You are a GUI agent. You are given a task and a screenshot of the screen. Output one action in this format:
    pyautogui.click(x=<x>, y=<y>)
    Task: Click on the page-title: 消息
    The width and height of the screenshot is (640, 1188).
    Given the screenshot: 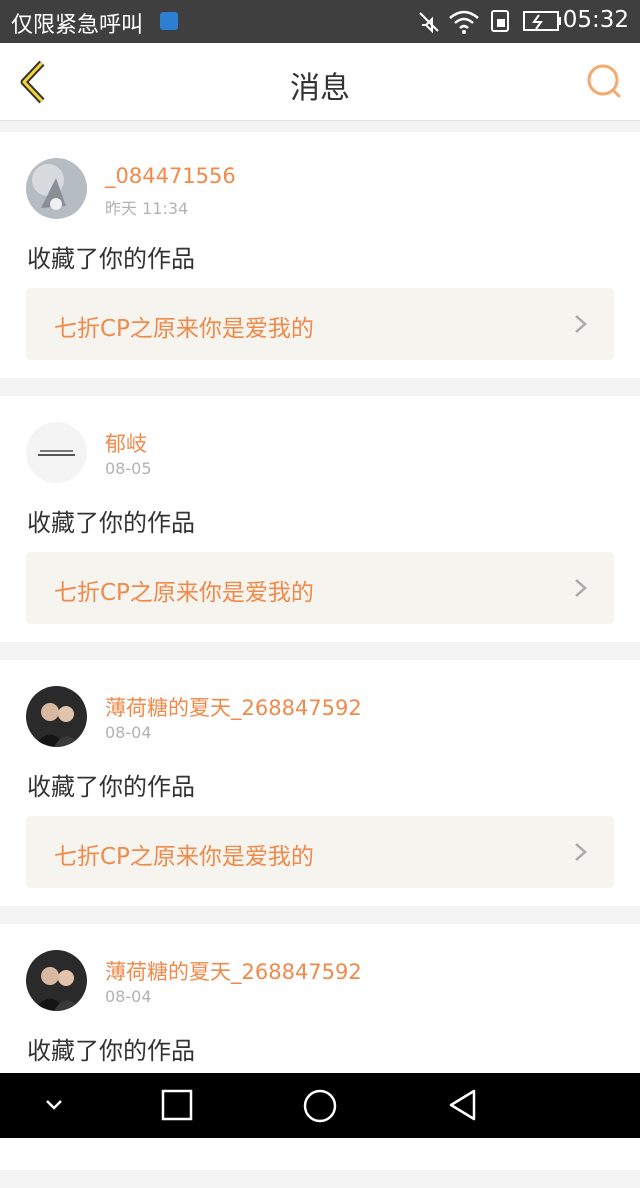 What is the action you would take?
    pyautogui.click(x=320, y=88)
    